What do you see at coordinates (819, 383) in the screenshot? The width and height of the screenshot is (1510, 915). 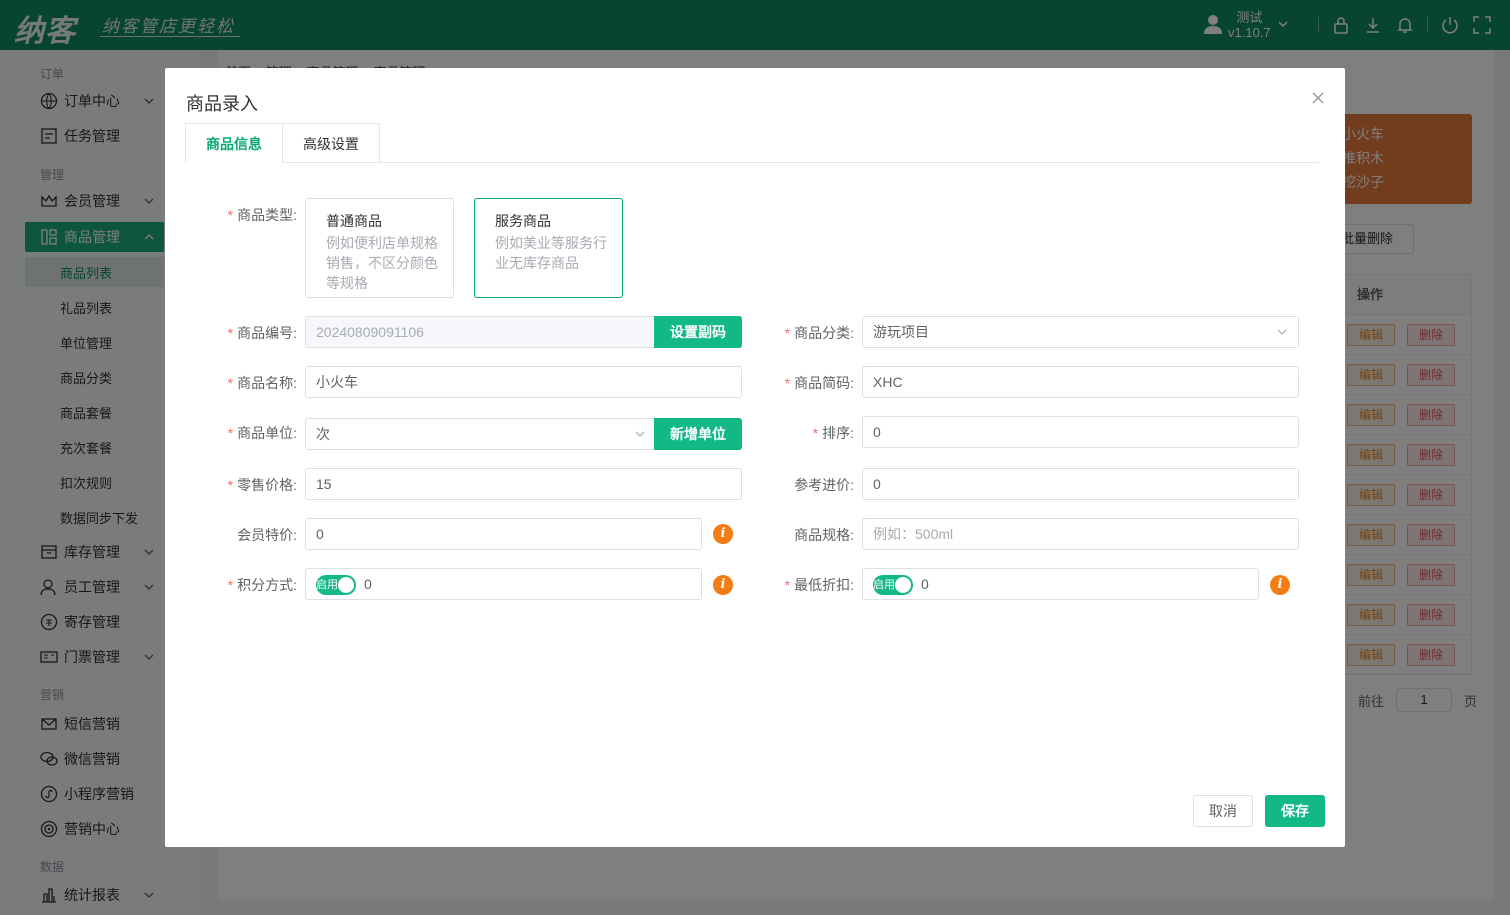 I see `goods-short-code-label: * 商品简码:` at bounding box center [819, 383].